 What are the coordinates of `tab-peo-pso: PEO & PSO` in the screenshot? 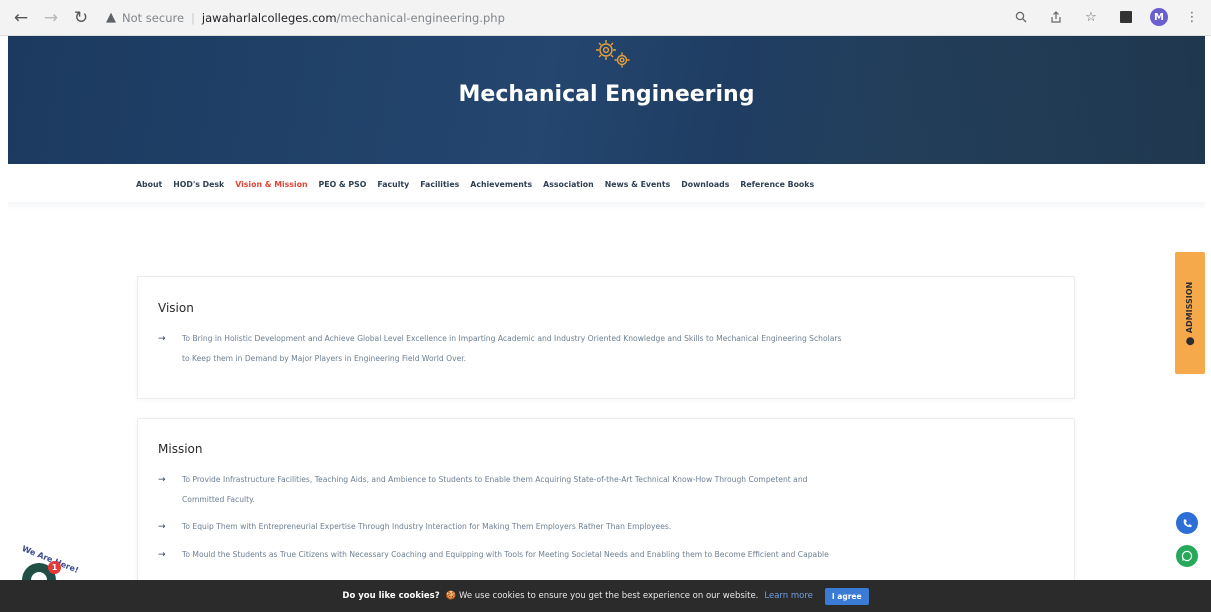 It's located at (343, 184).